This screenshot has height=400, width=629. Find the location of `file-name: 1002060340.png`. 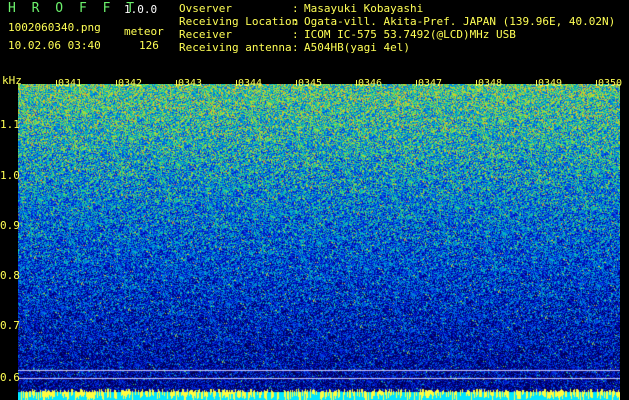

file-name: 1002060340.png is located at coordinates (54, 27).